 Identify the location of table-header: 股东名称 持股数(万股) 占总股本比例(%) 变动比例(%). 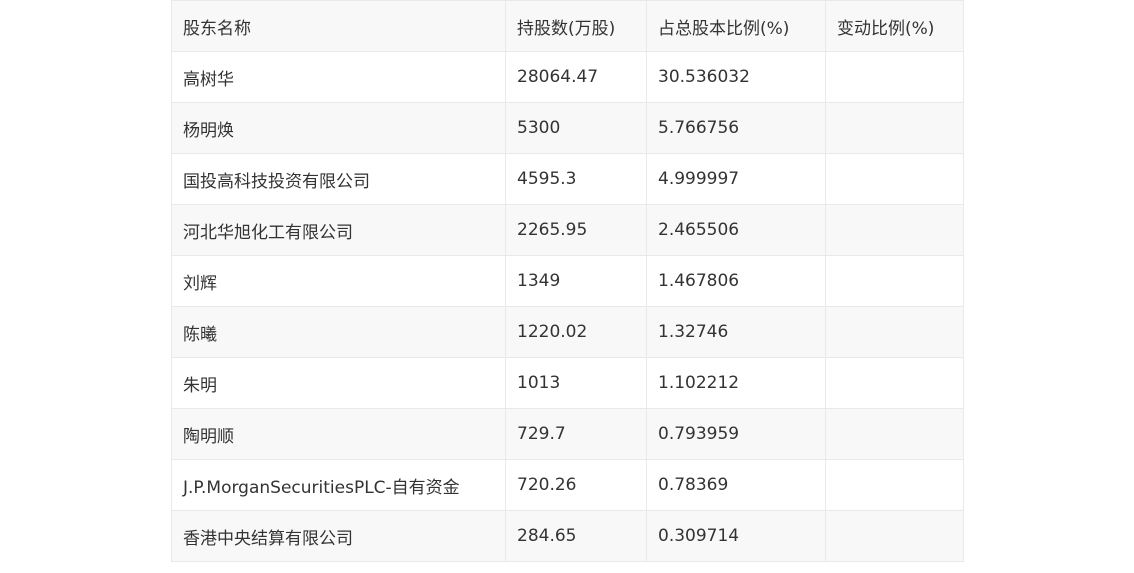
(567, 26).